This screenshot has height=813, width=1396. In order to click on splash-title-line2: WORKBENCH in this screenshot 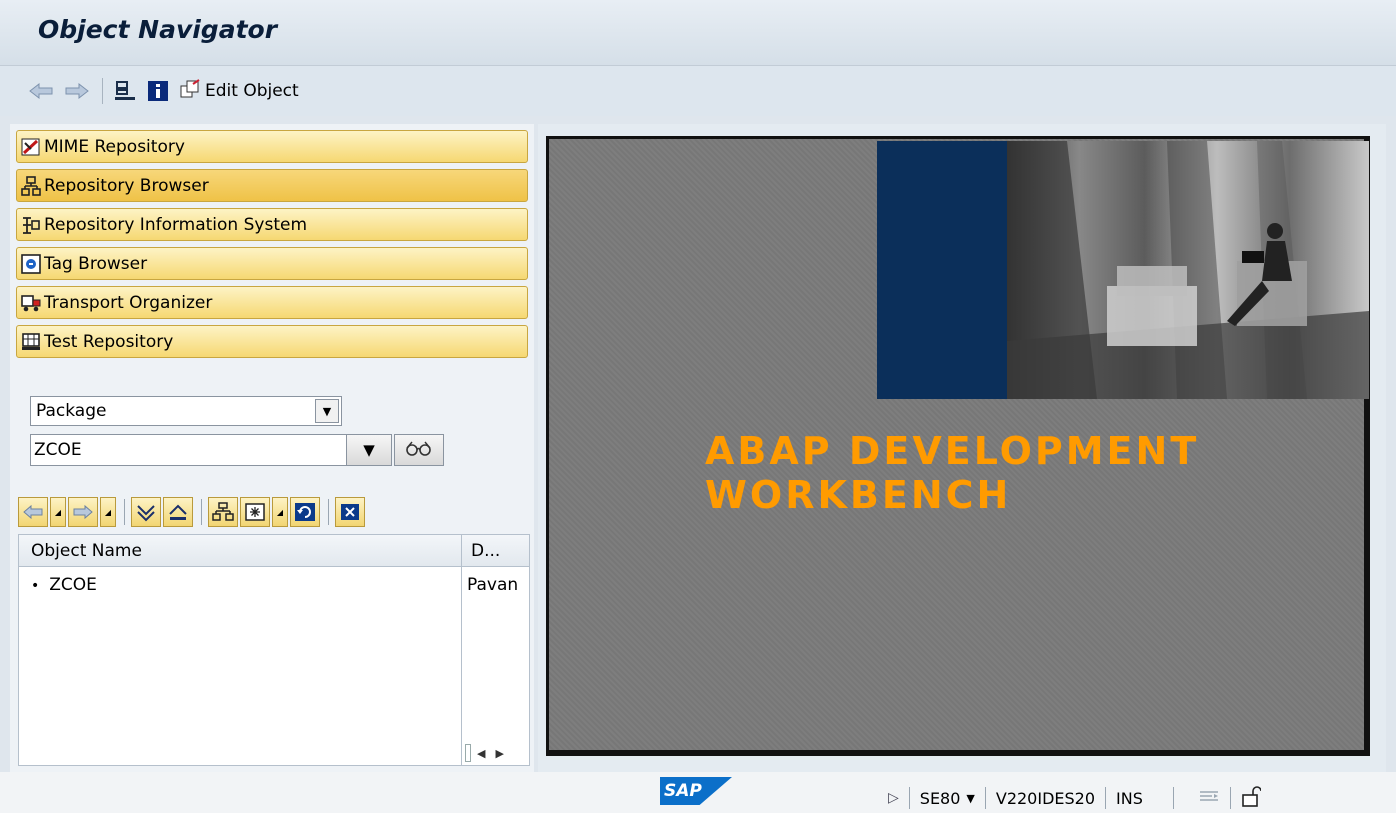, I will do `click(858, 495)`.